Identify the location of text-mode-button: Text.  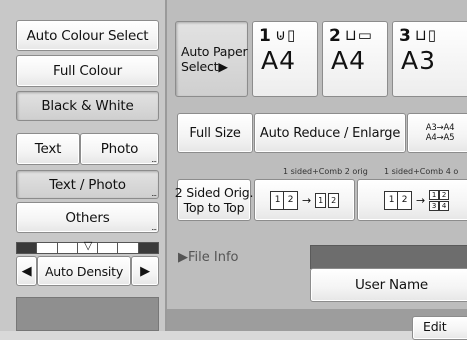
(48, 149).